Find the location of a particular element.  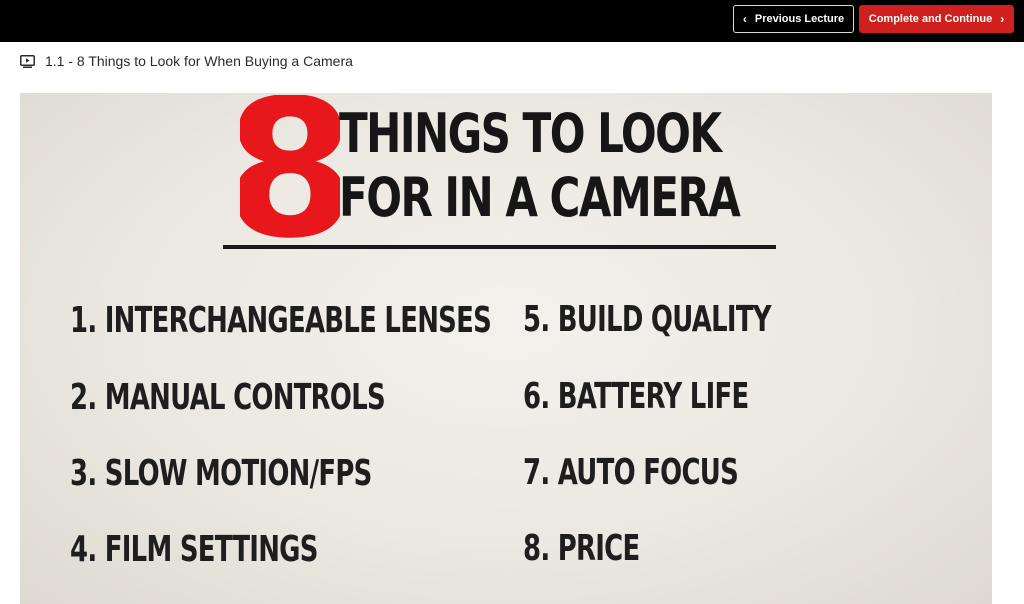

headline-underline is located at coordinates (499, 247).